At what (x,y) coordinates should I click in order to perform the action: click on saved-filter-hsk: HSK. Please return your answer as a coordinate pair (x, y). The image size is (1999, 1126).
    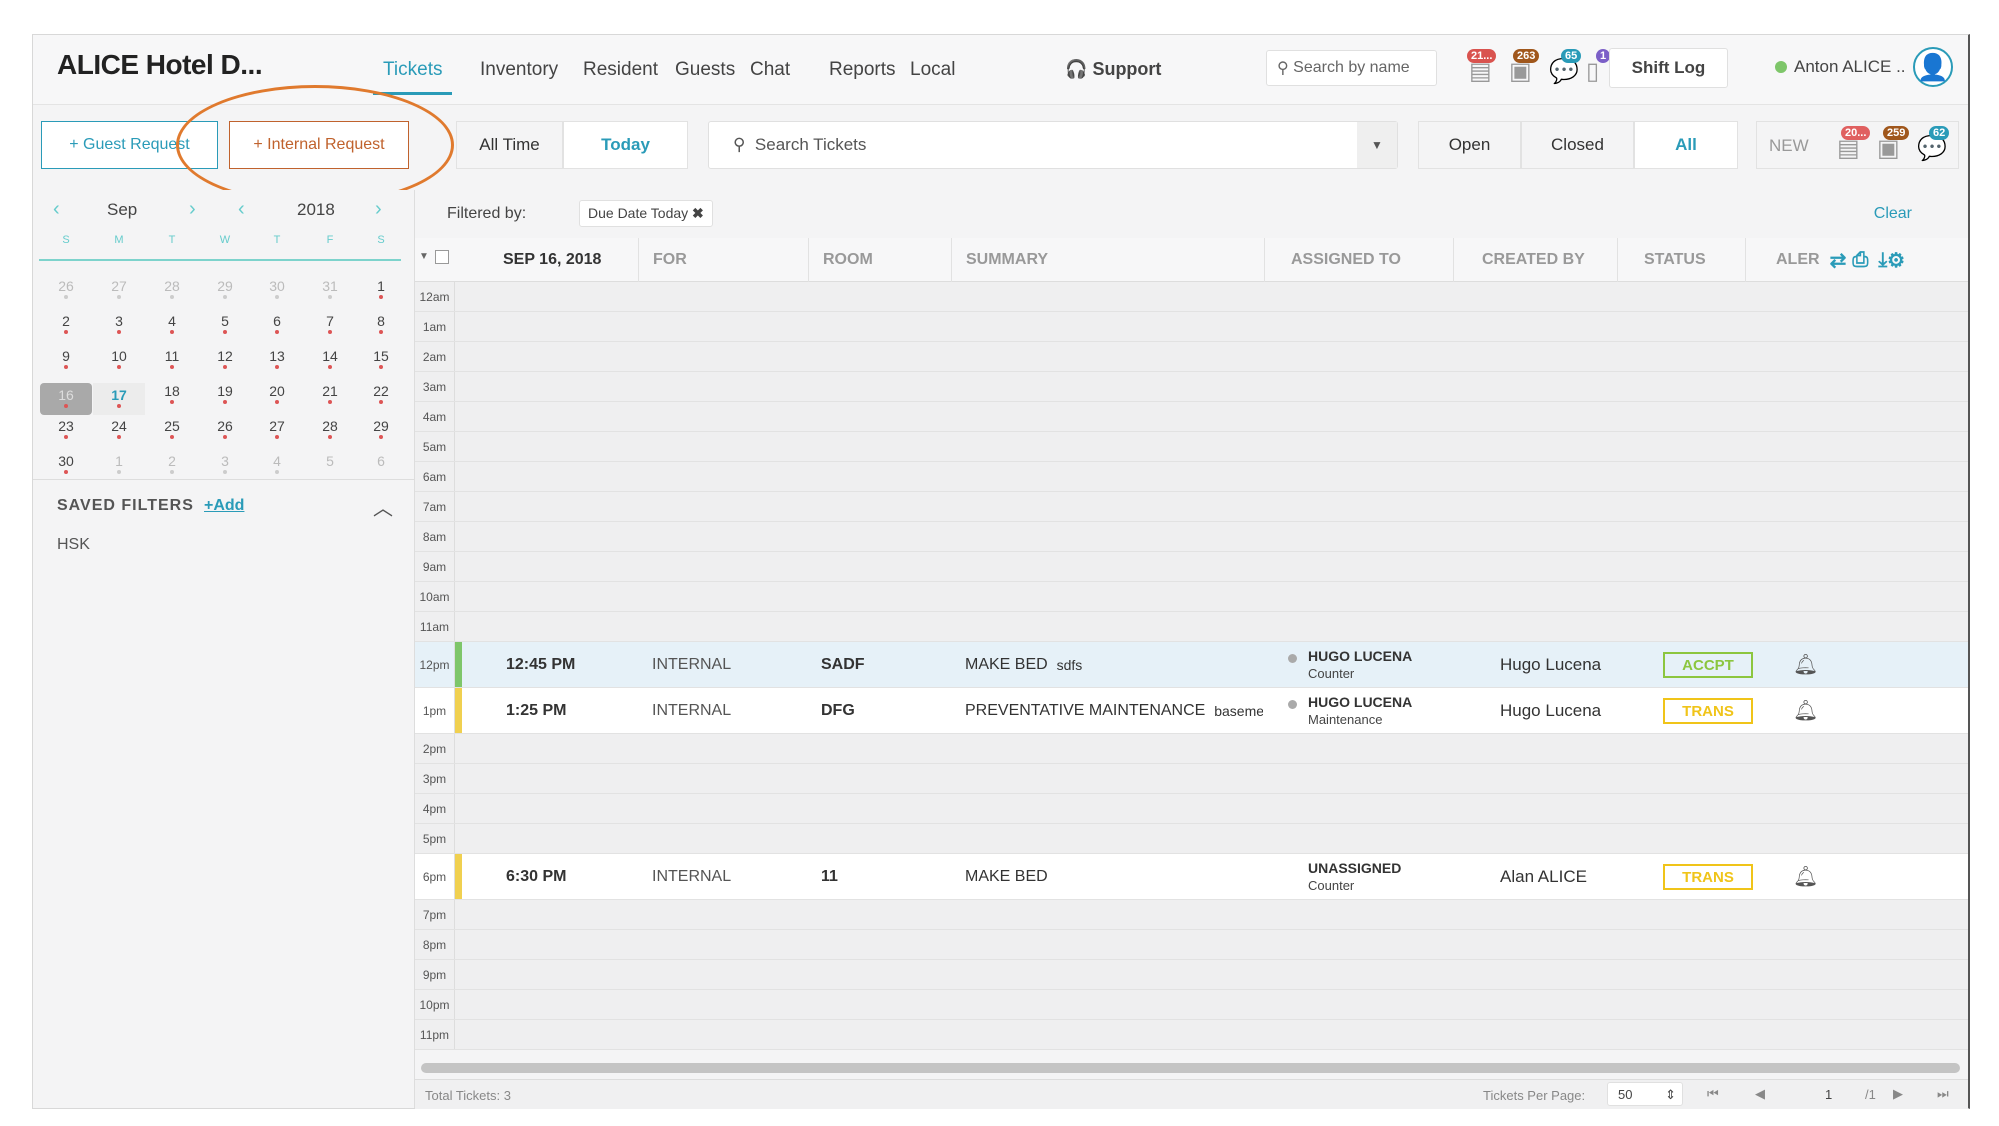
    Looking at the image, I should click on (73, 545).